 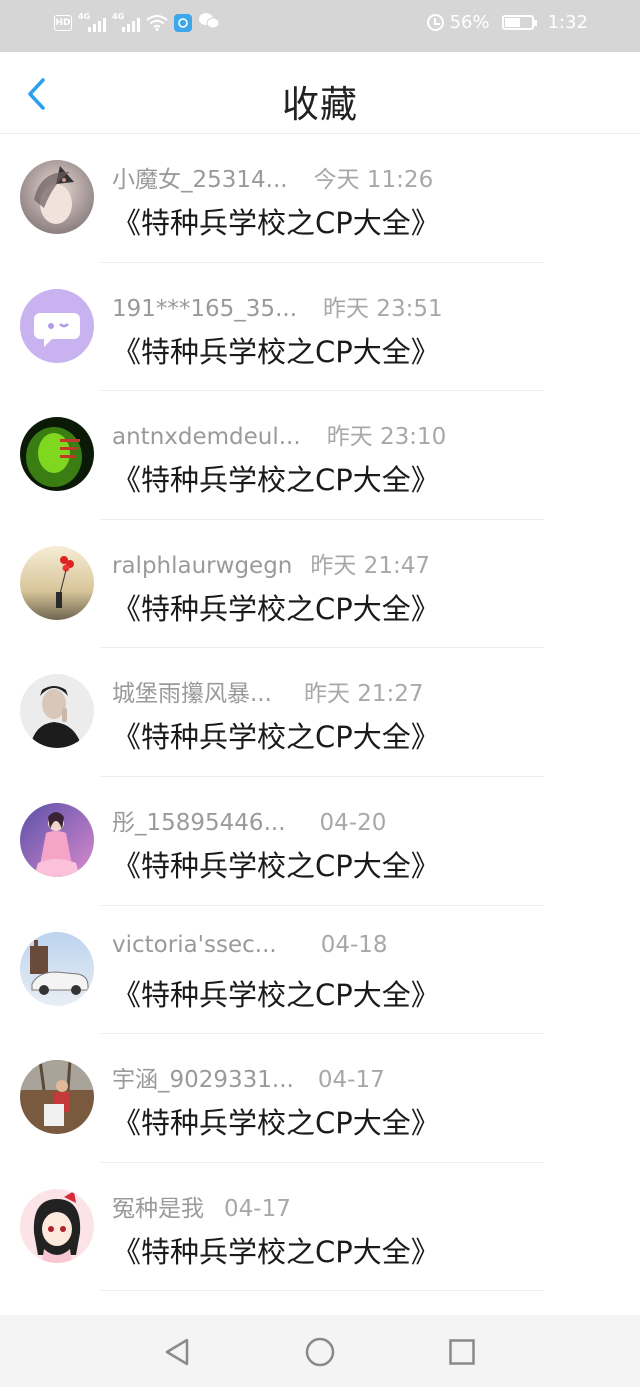 What do you see at coordinates (567, 22) in the screenshot?
I see `clock: 1:32` at bounding box center [567, 22].